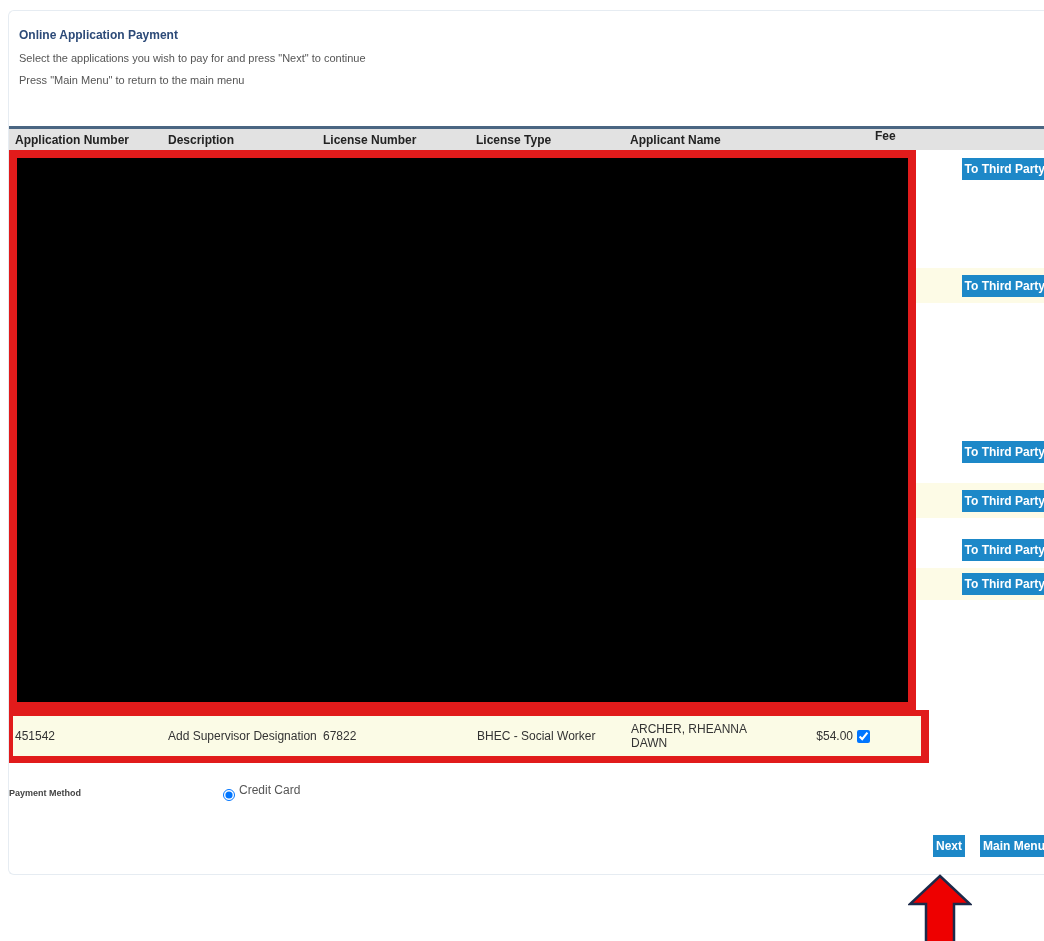  What do you see at coordinates (229, 795) in the screenshot?
I see `radio-button` at bounding box center [229, 795].